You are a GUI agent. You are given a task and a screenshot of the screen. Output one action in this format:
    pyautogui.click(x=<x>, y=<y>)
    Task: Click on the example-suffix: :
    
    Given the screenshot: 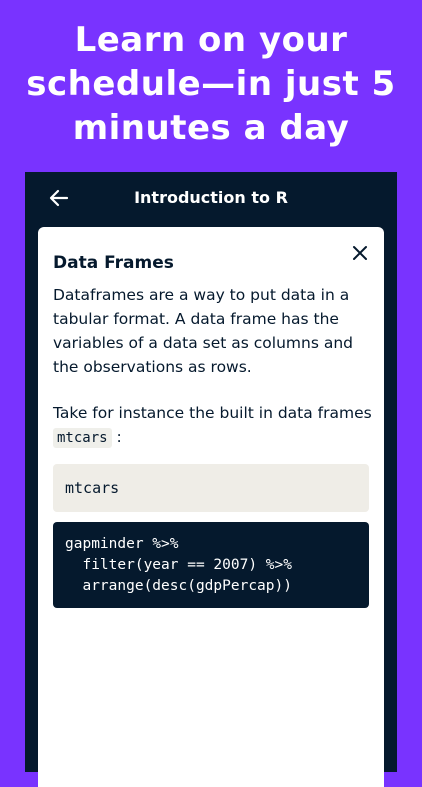 What is the action you would take?
    pyautogui.click(x=116, y=437)
    